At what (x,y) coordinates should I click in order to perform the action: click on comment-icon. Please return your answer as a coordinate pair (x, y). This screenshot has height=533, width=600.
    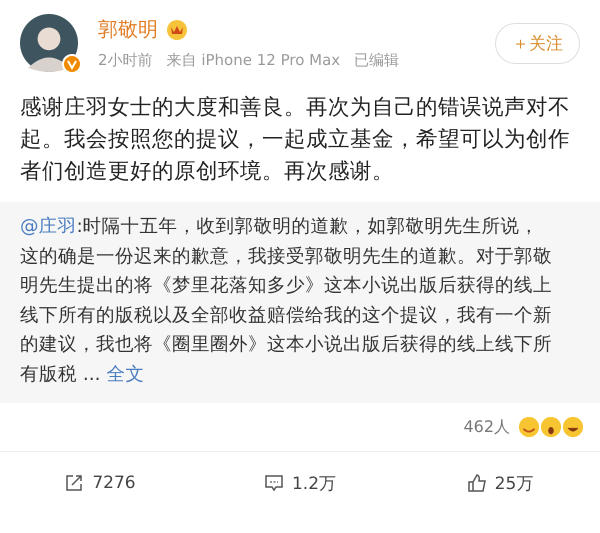
    Looking at the image, I should click on (274, 483).